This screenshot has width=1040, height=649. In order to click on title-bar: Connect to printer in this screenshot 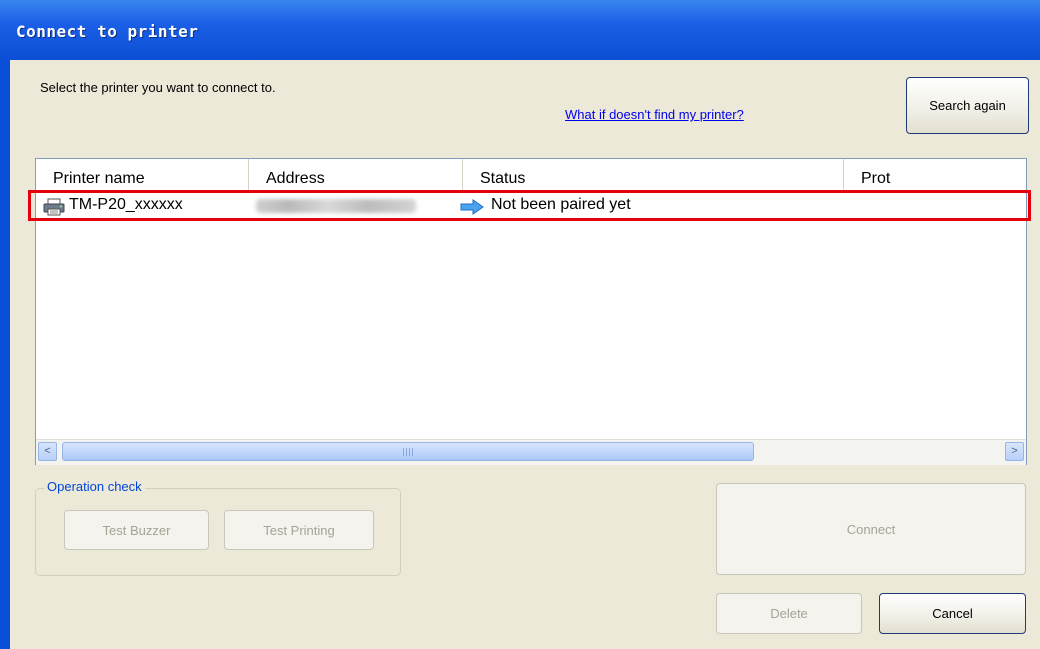, I will do `click(520, 30)`.